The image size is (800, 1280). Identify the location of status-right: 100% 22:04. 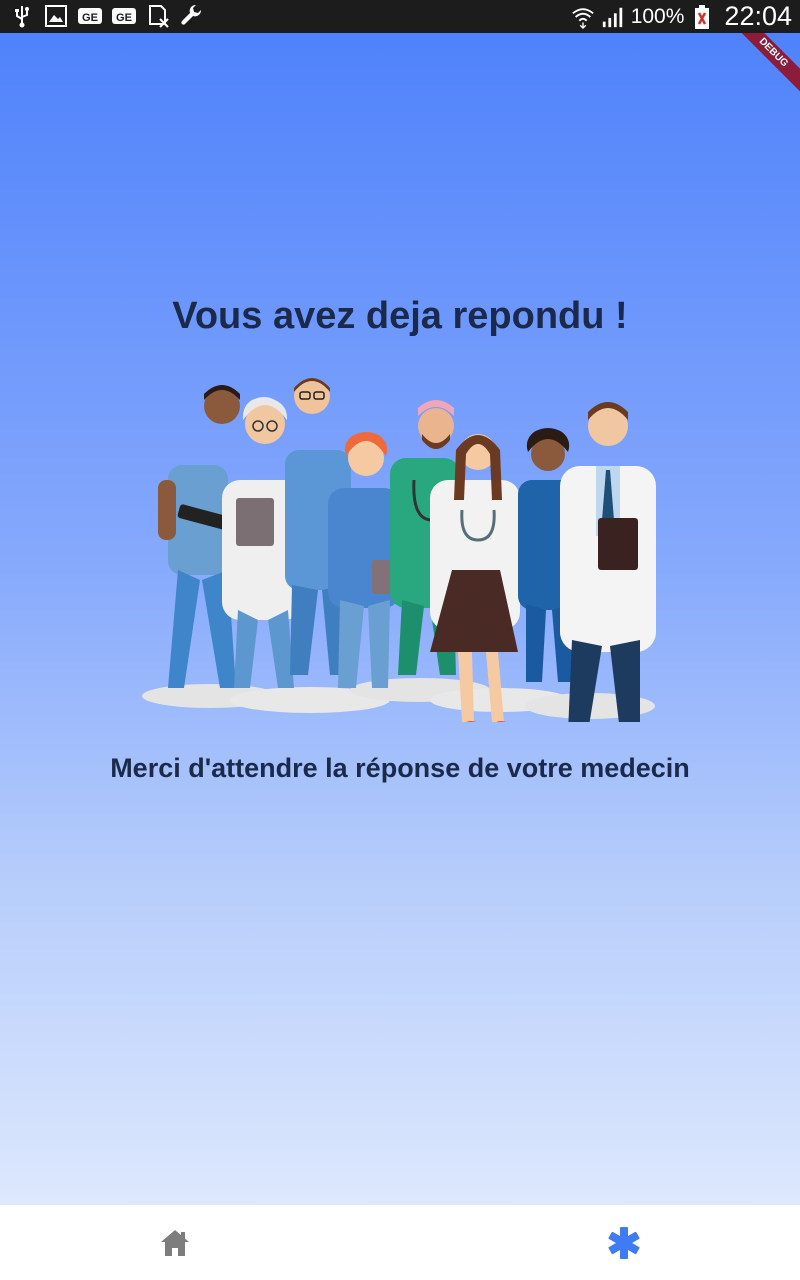
(681, 16).